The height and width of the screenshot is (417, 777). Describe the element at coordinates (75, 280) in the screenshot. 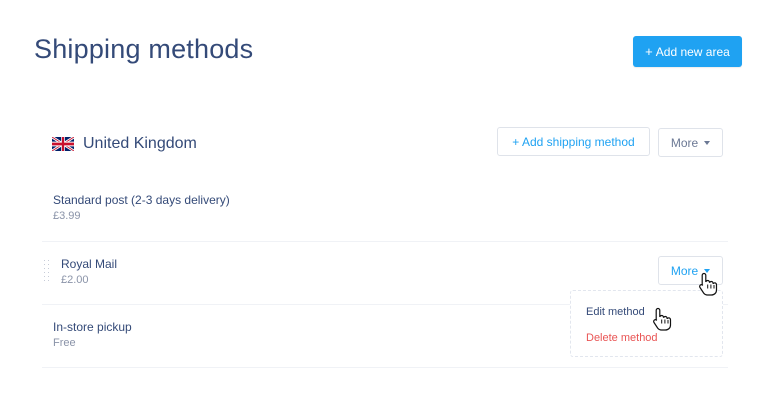

I see `method-price: £2.00` at that location.